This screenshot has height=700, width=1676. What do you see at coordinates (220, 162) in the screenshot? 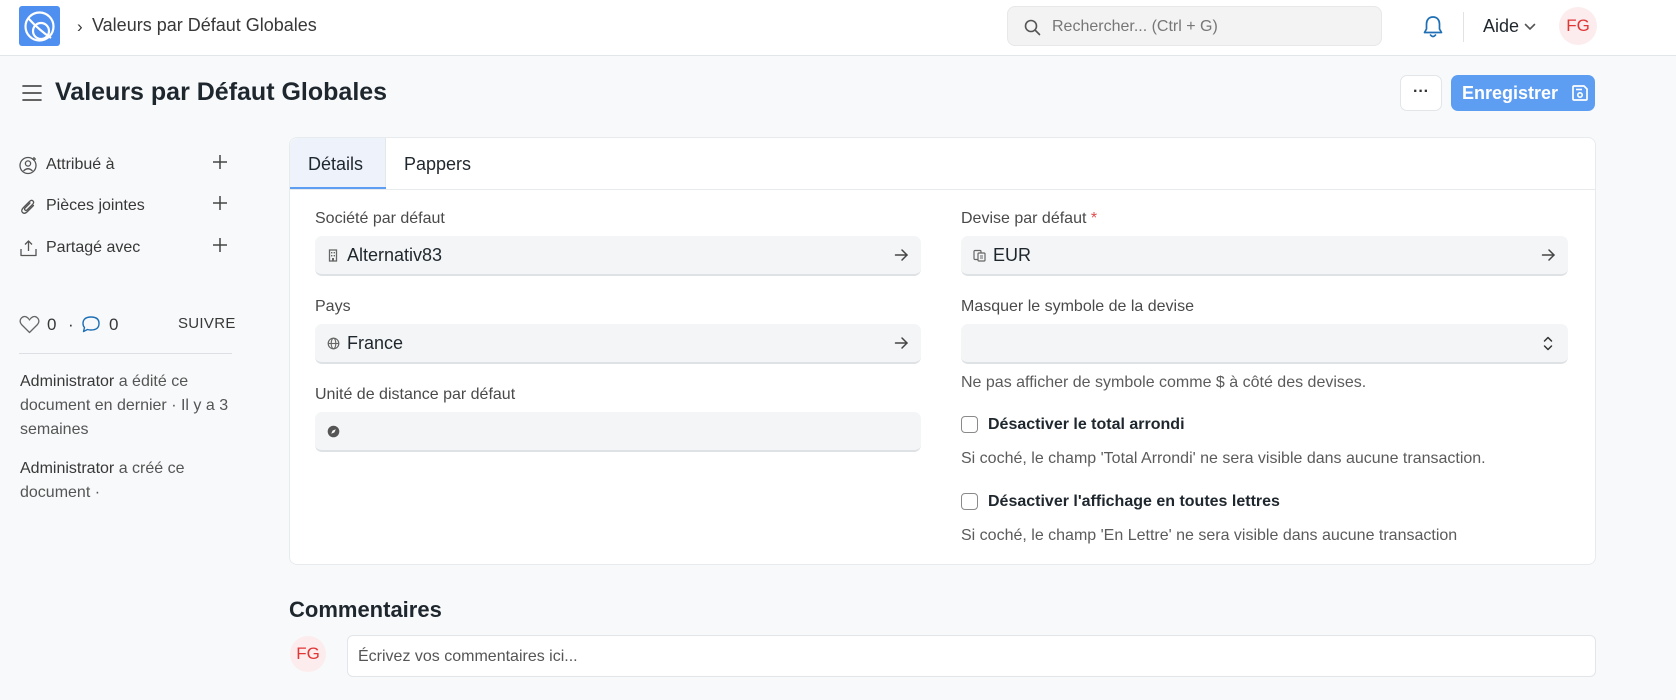
I see `add-assignee-plus-icon` at bounding box center [220, 162].